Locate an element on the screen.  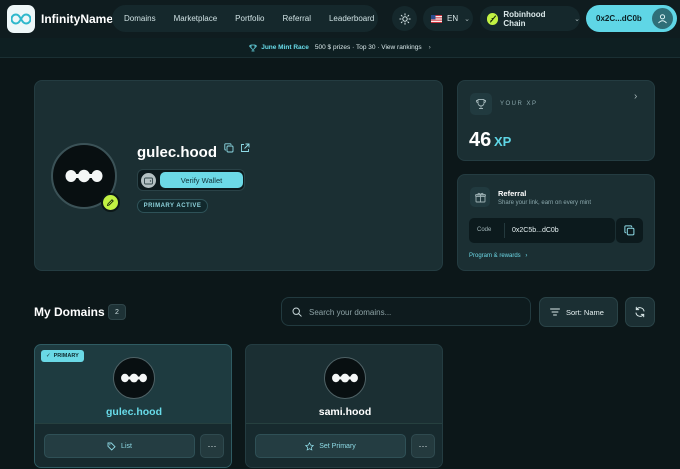
set-primary-label: Set Primary is located at coordinates (337, 446).